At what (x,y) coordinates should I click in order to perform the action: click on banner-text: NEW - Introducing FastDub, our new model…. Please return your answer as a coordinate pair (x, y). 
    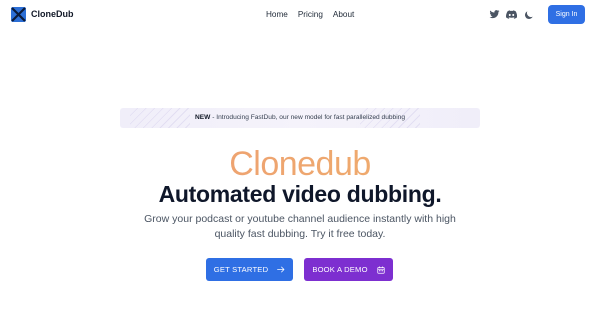
    Looking at the image, I should click on (300, 118).